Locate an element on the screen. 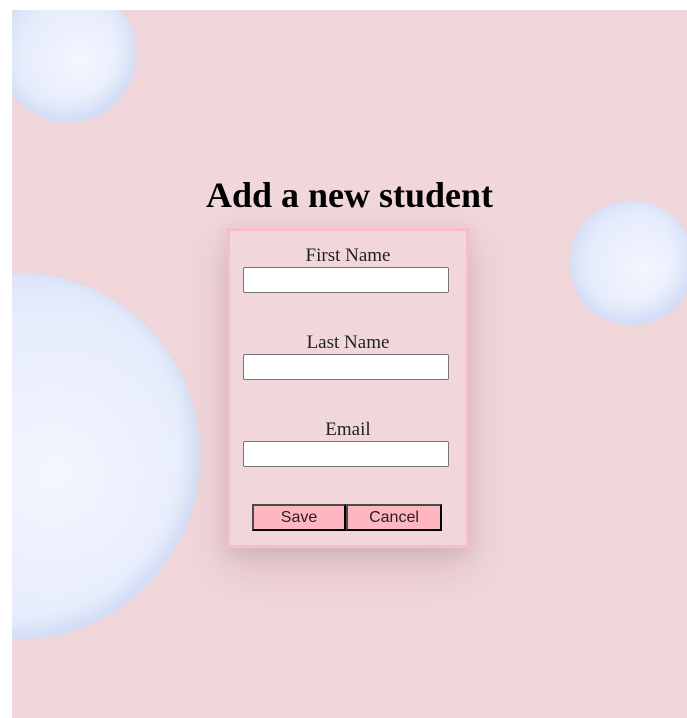 Image resolution: width=687 pixels, height=718 pixels. cancel-button: Cancel is located at coordinates (394, 517).